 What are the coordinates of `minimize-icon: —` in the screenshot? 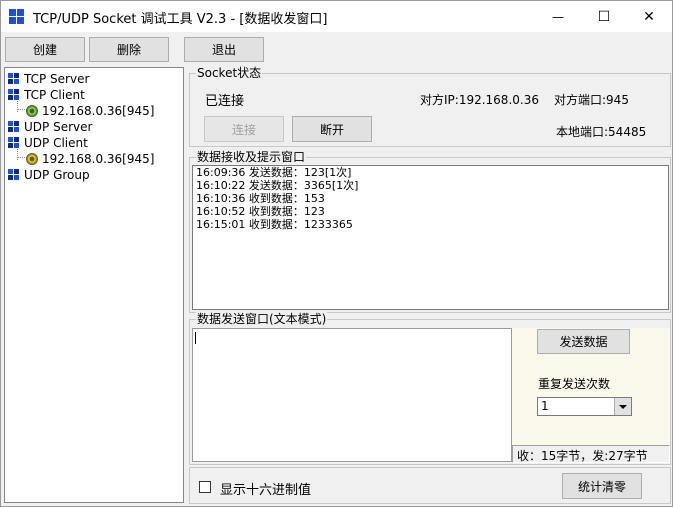 It's located at (558, 16).